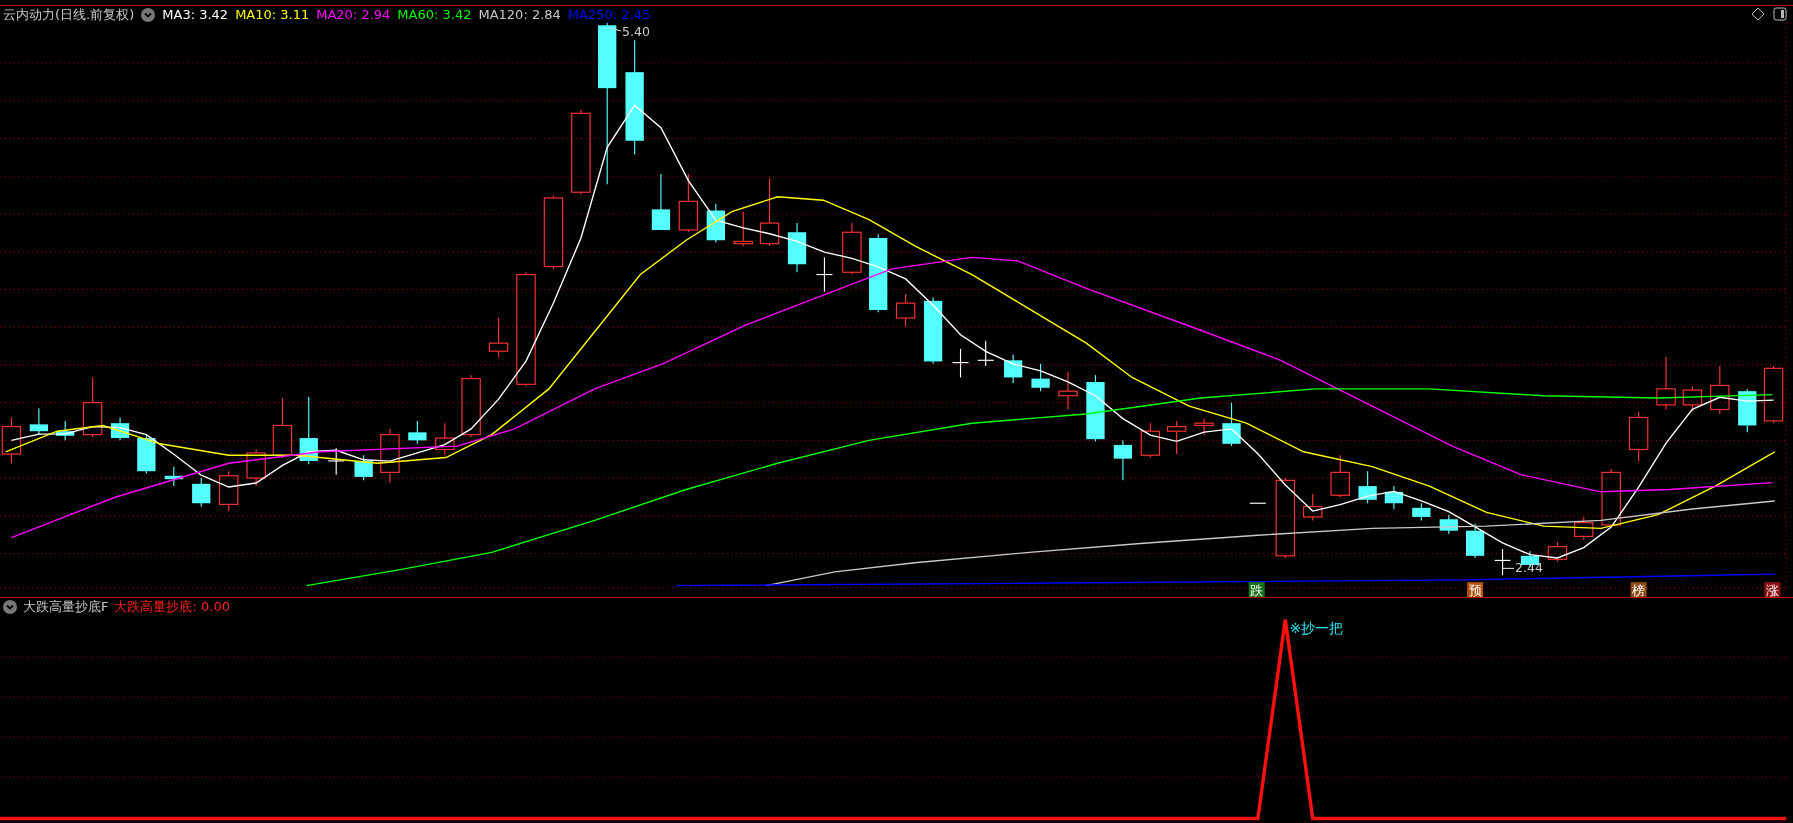 The width and height of the screenshot is (1793, 823). Describe the element at coordinates (1638, 589) in the screenshot. I see `signal-tag: 榜` at that location.